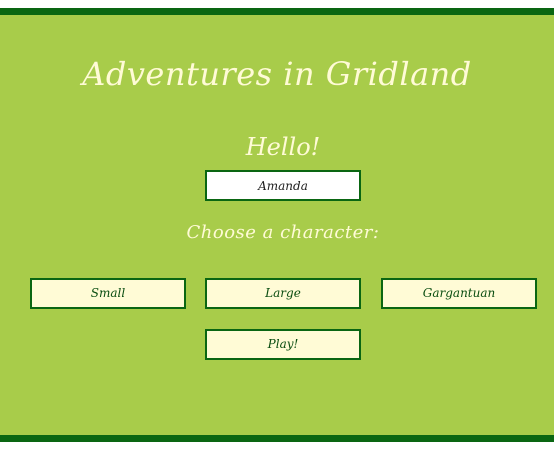 Image resolution: width=554 pixels, height=453 pixels. I want to click on character-gargantuan-button: Gargantuan, so click(459, 293).